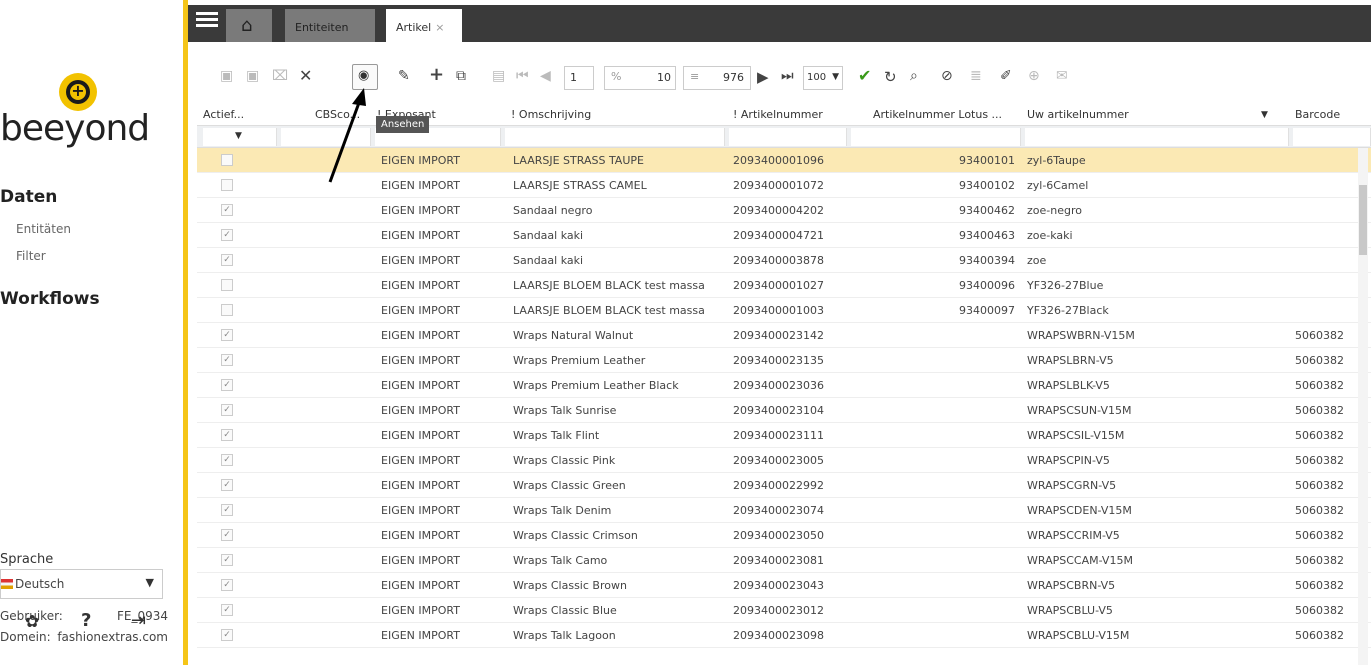 Image resolution: width=1371 pixels, height=665 pixels. Describe the element at coordinates (778, 114) in the screenshot. I see `col-artikelnummer: ! Artikelnummer` at that location.